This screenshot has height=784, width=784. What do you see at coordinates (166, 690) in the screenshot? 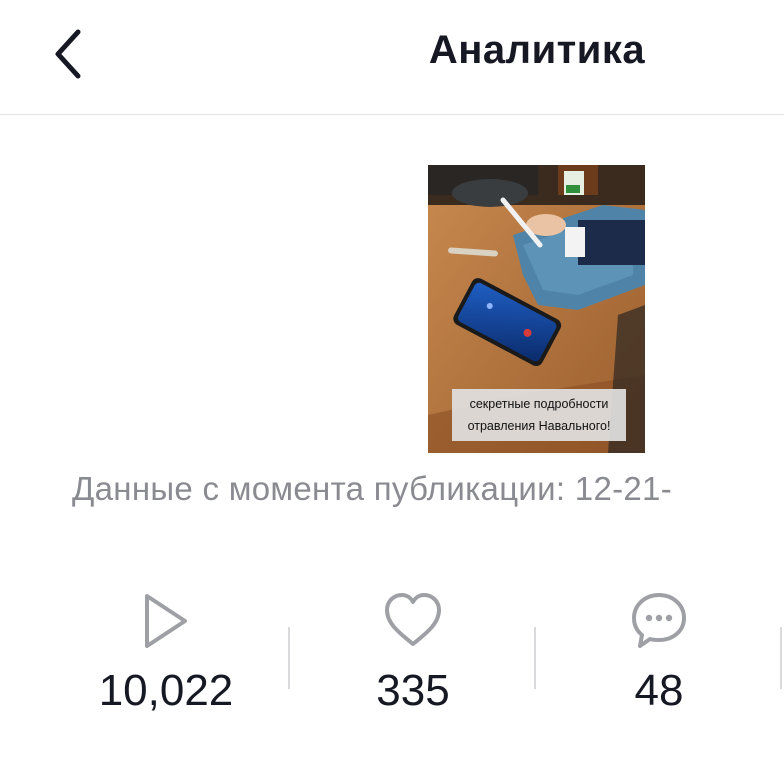
I see `metric-views-value: 10,022` at bounding box center [166, 690].